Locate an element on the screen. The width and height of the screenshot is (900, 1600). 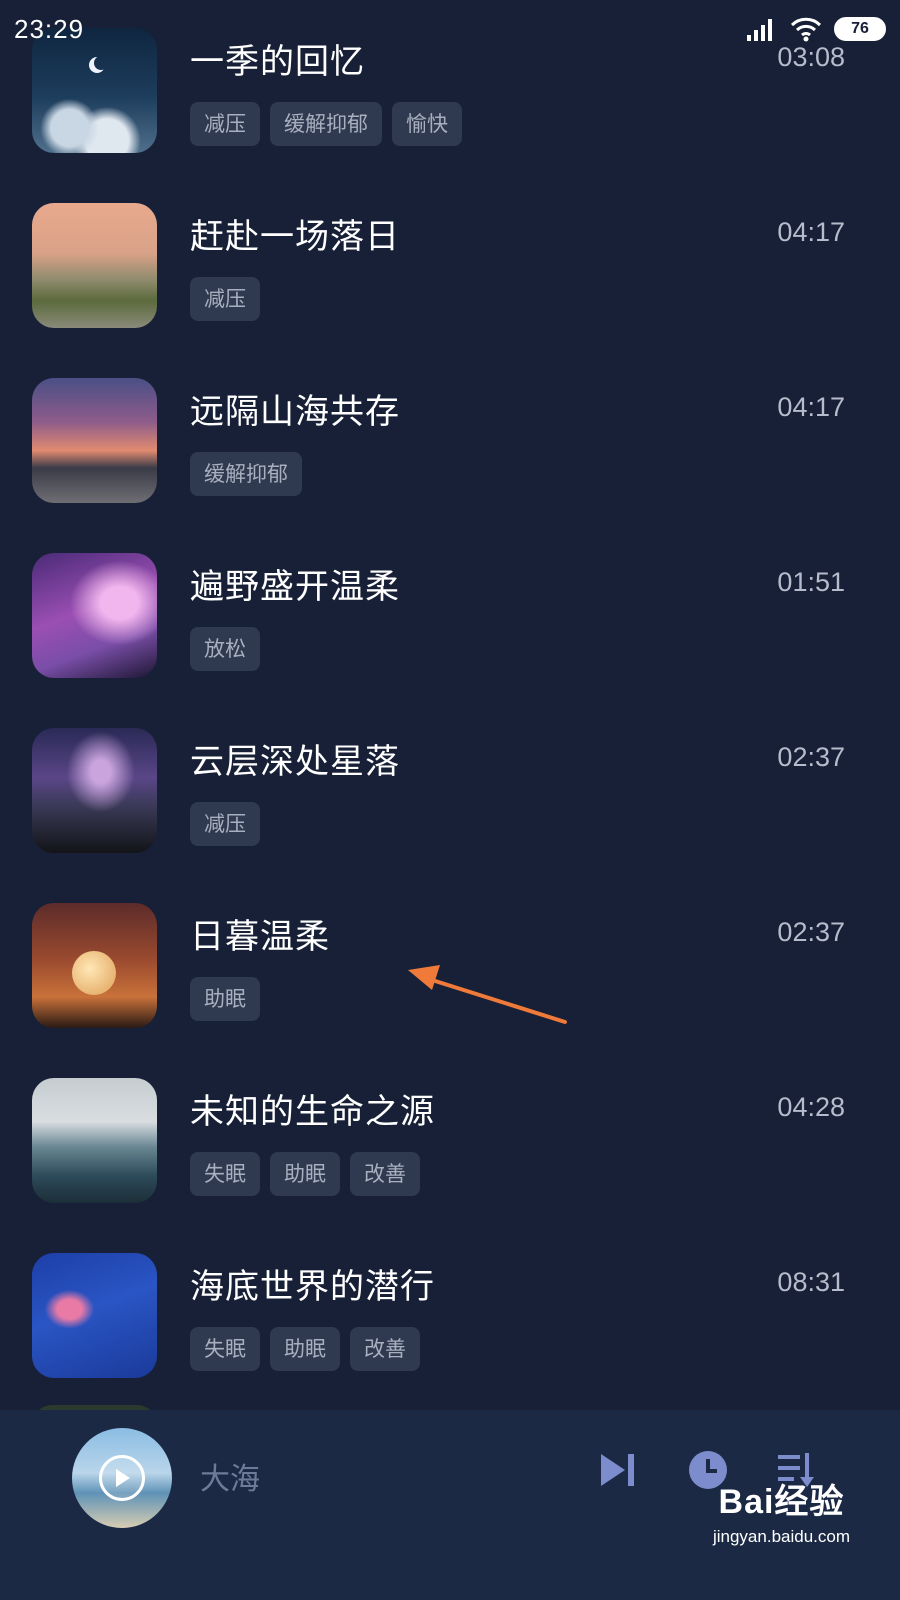
play-button is located at coordinates (122, 1478).